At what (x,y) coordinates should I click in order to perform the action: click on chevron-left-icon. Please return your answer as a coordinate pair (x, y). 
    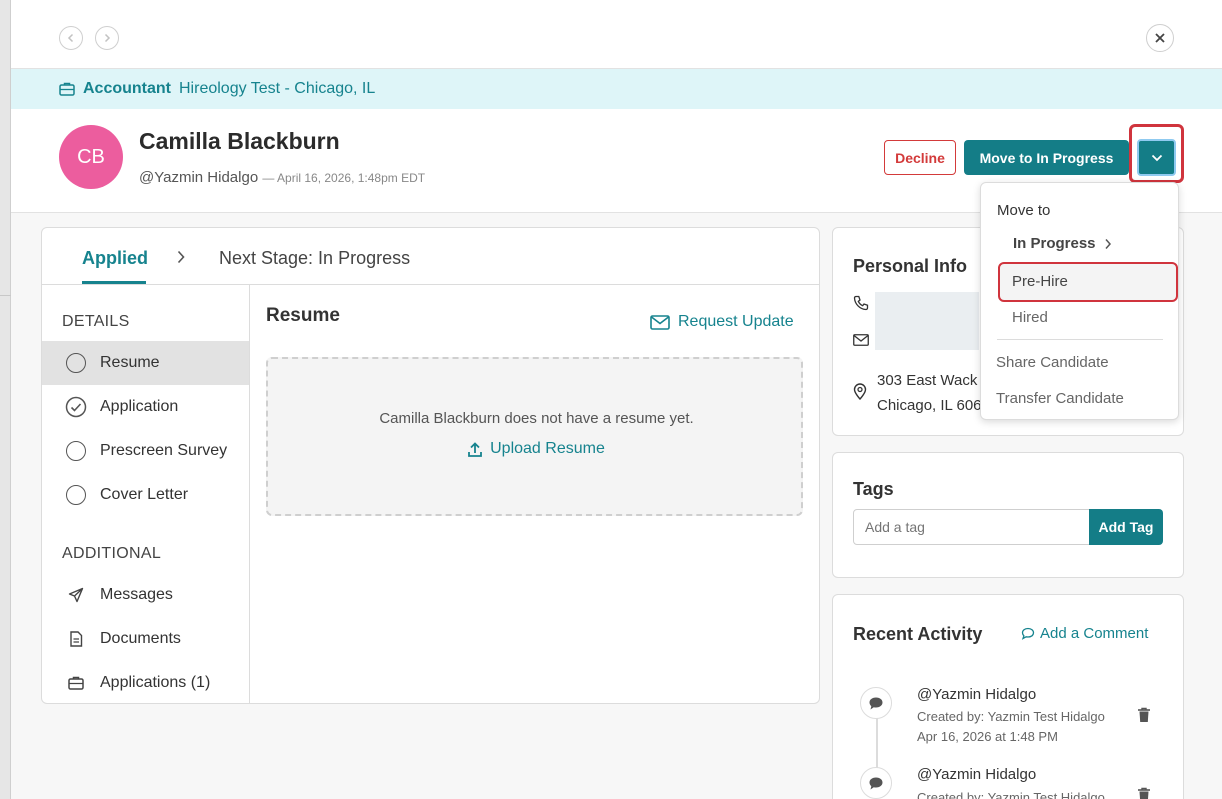
    Looking at the image, I should click on (70, 38).